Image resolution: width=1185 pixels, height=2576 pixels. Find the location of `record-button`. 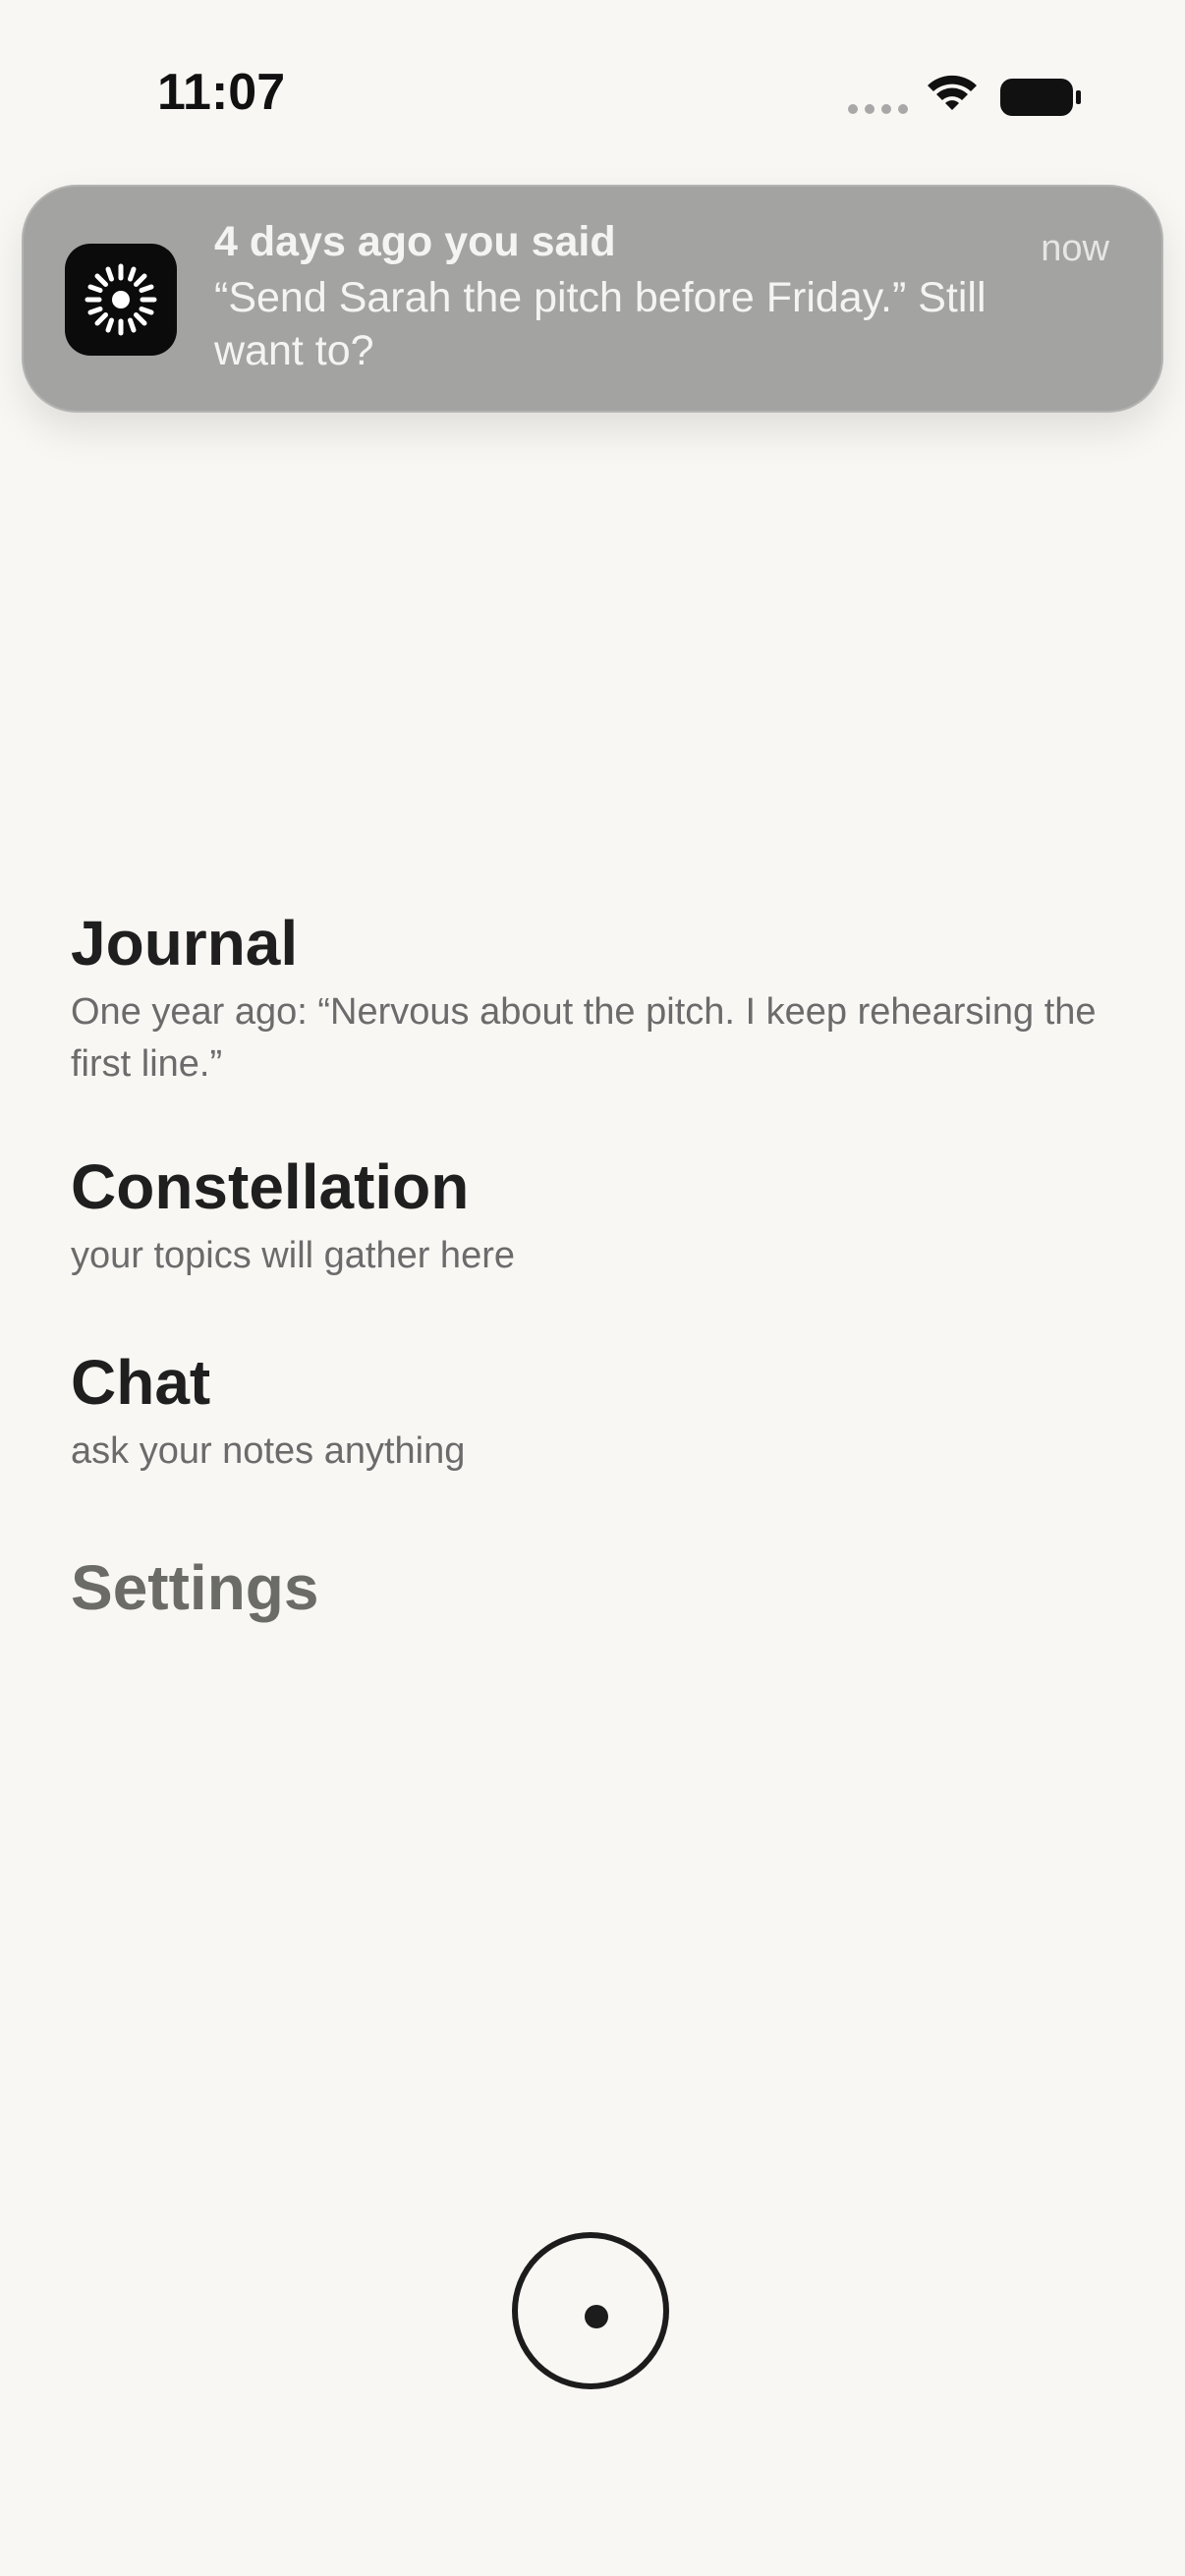

record-button is located at coordinates (591, 2310).